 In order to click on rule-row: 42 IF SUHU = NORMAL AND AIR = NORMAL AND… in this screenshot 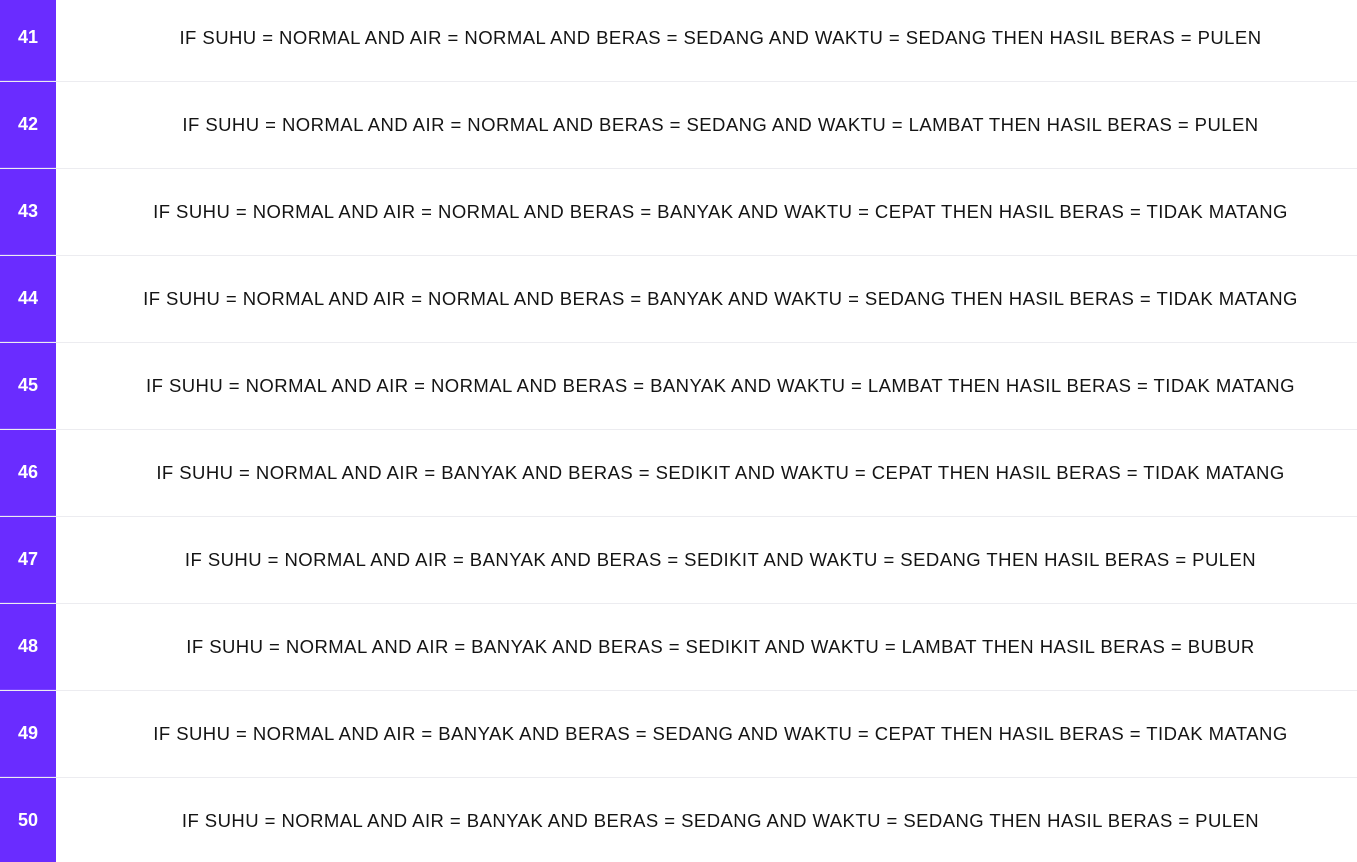, I will do `click(678, 125)`.